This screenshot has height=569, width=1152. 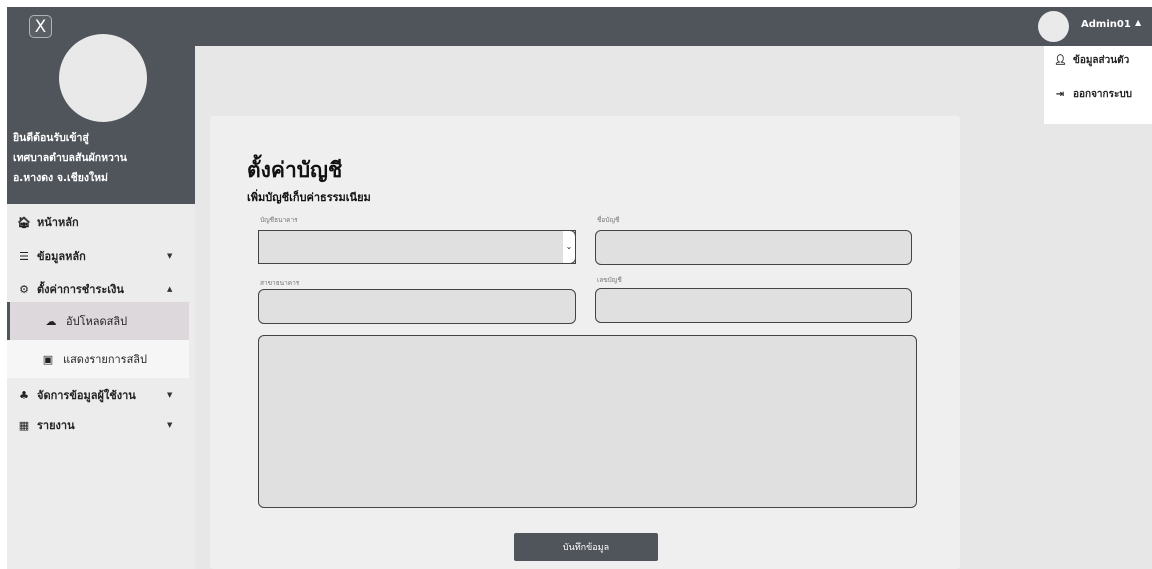 I want to click on user-avatar, so click(x=1053, y=26).